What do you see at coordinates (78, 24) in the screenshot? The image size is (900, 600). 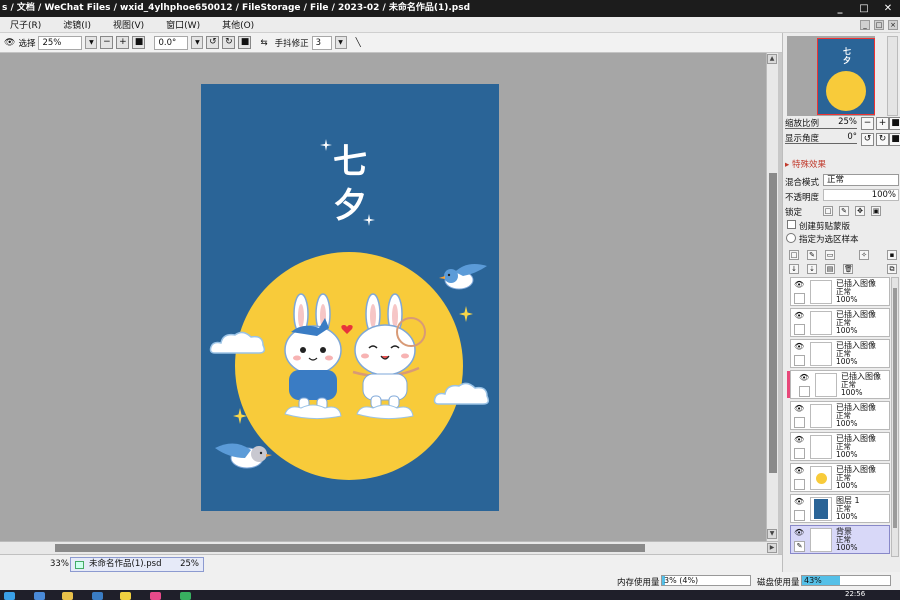 I see `menu-filter: 滤镜(I)` at bounding box center [78, 24].